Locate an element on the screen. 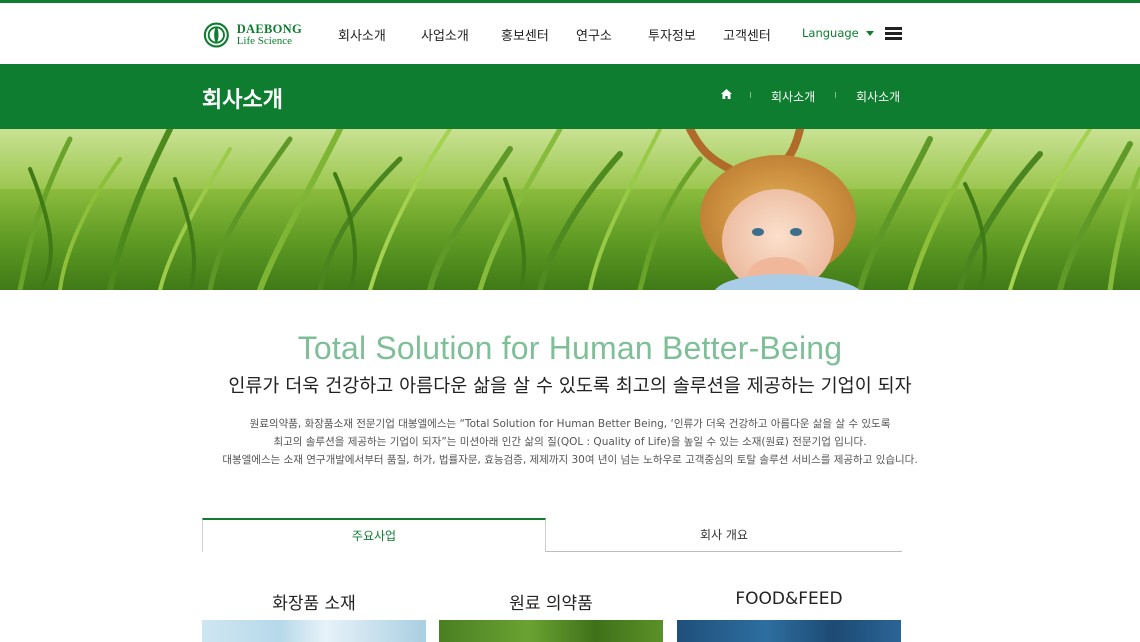 The height and width of the screenshot is (642, 1140). breadcrumb-item-1: 회사소개 is located at coordinates (793, 96).